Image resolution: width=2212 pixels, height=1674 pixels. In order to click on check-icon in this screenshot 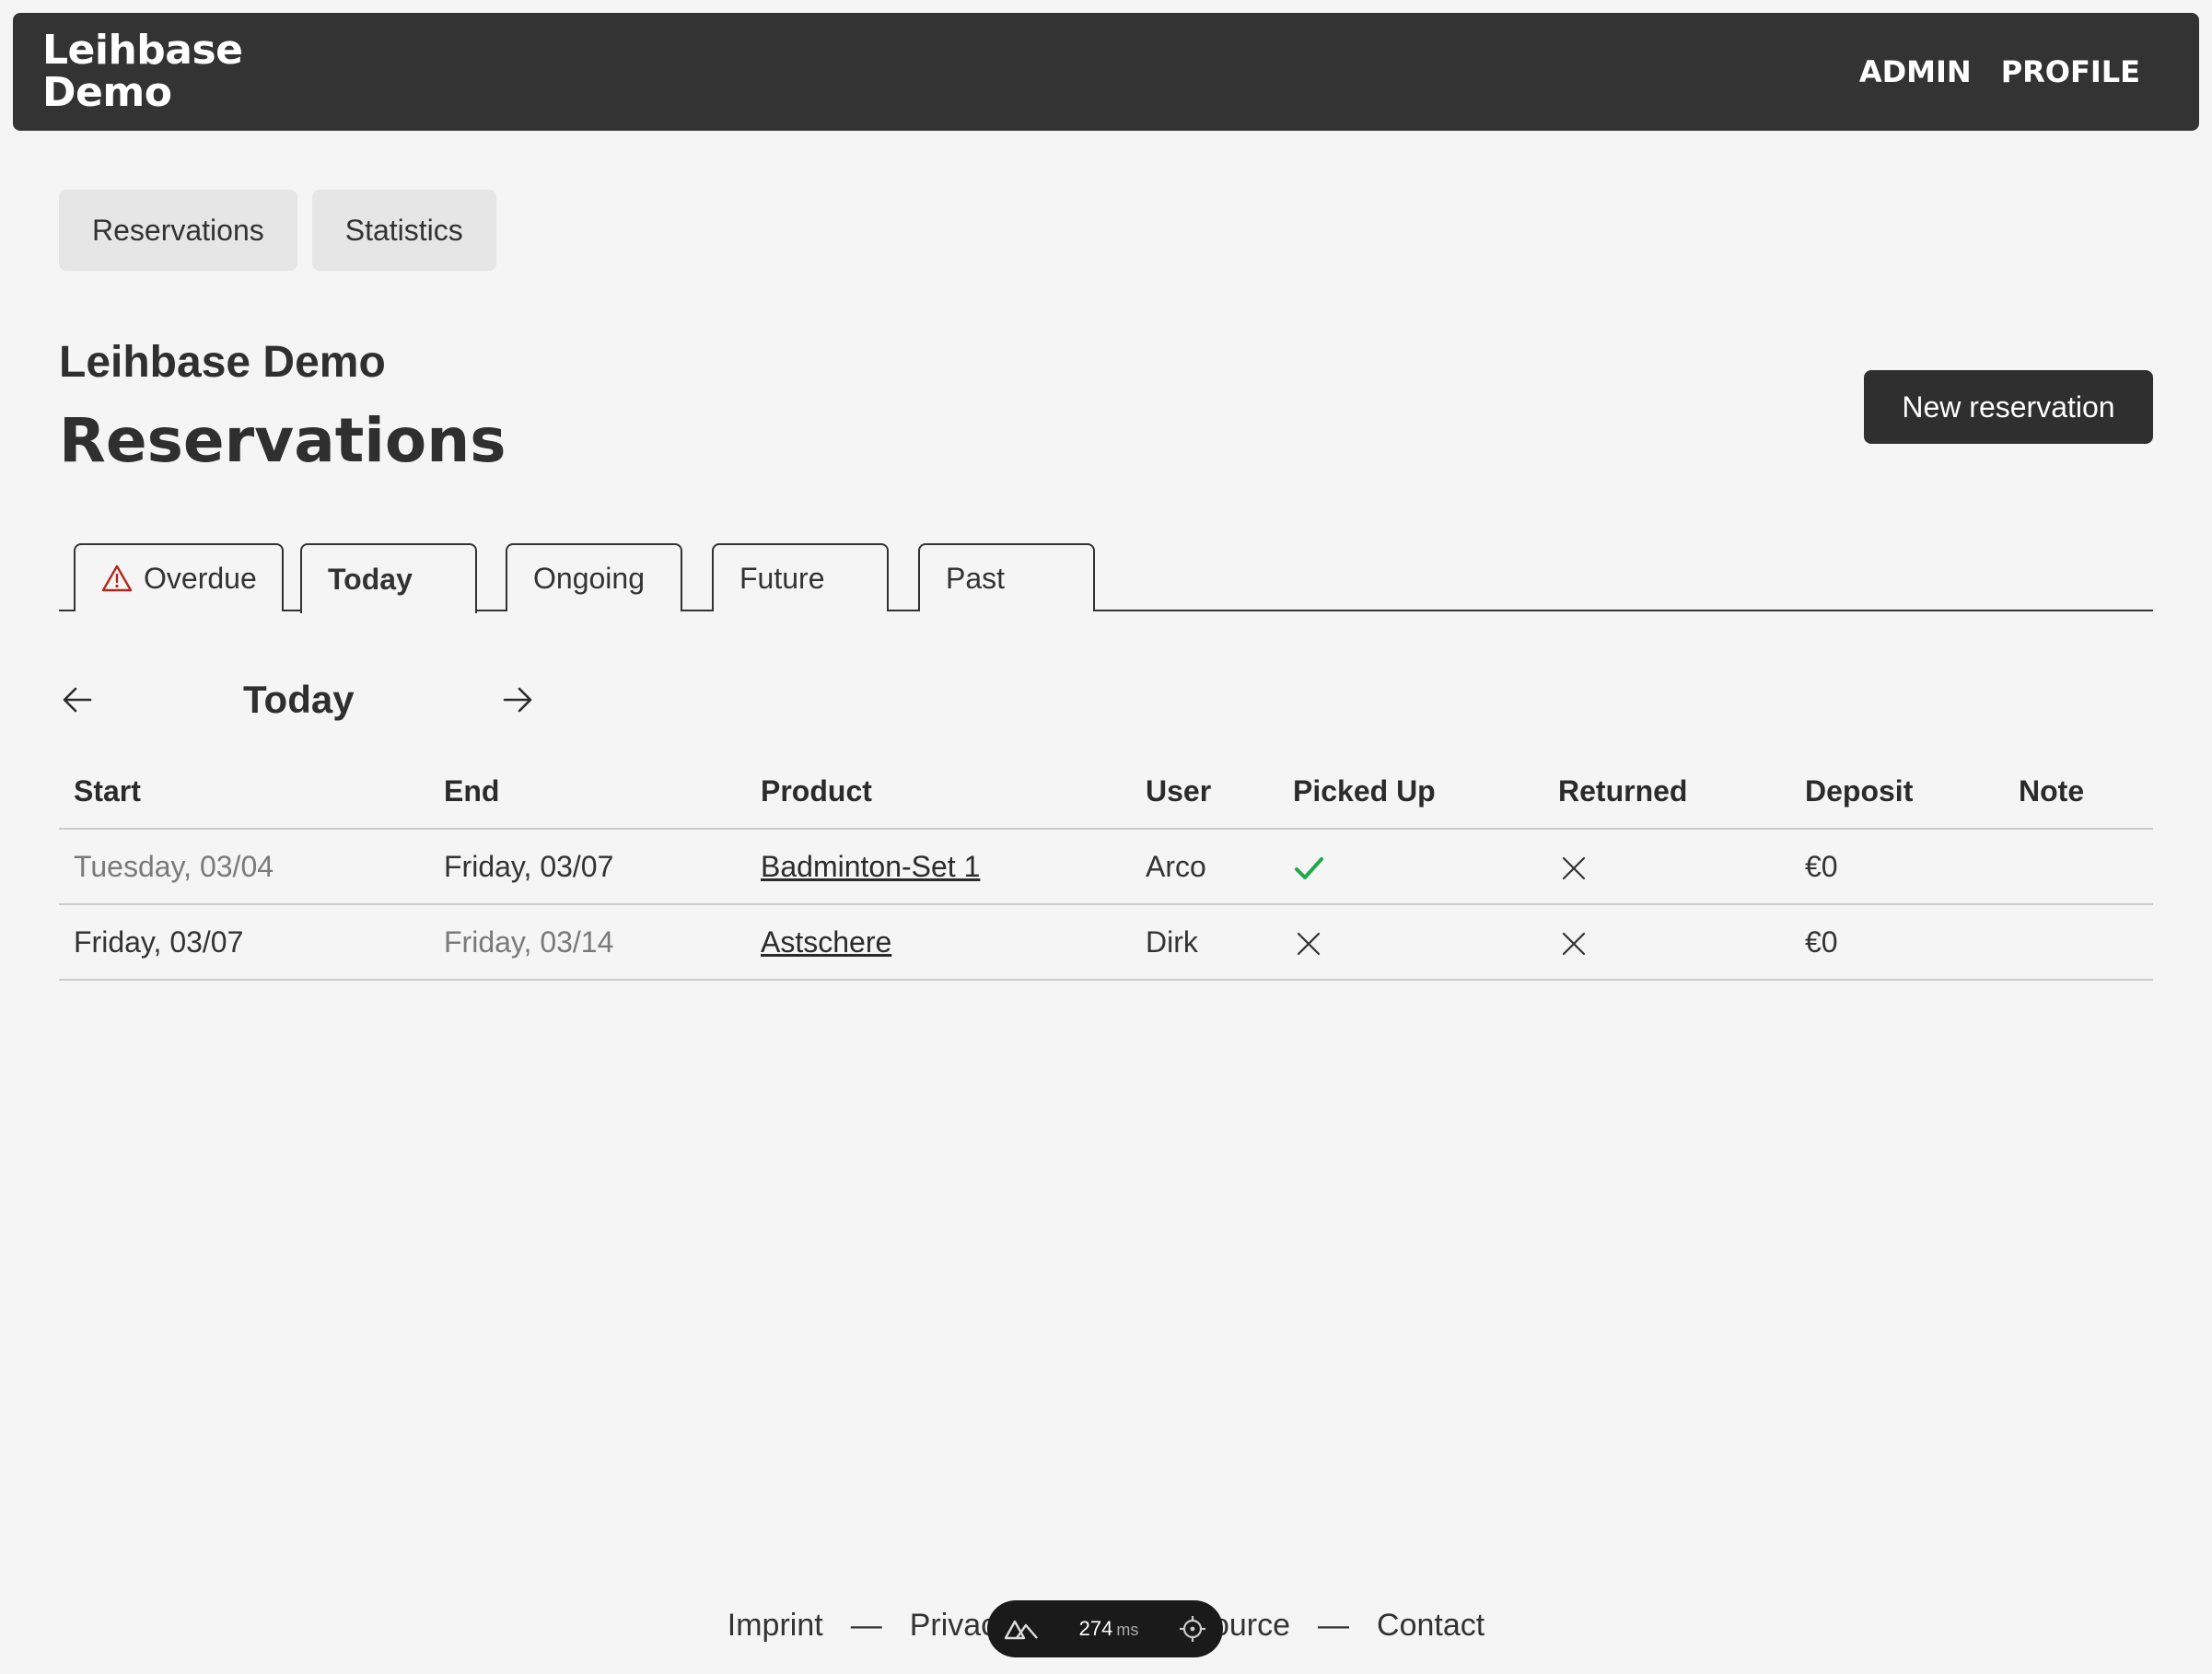, I will do `click(1309, 868)`.